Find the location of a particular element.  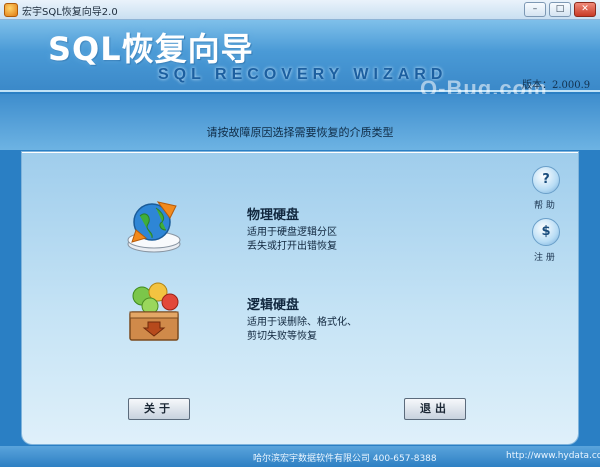

option-description-line: 剪切失败等恢复 is located at coordinates (282, 336).